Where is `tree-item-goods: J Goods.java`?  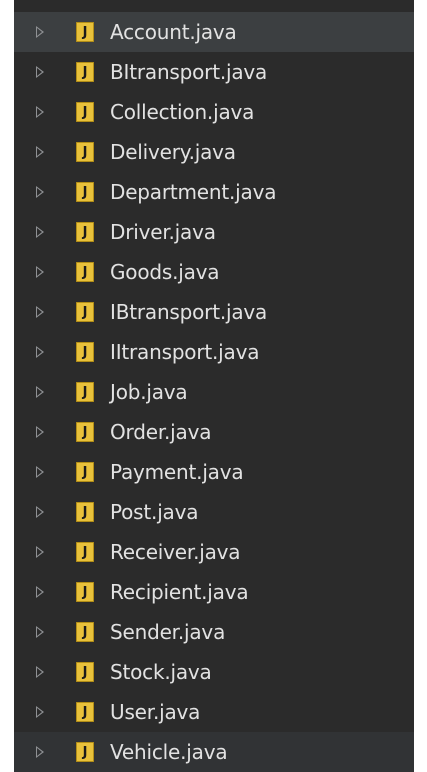
tree-item-goods: J Goods.java is located at coordinates (214, 272).